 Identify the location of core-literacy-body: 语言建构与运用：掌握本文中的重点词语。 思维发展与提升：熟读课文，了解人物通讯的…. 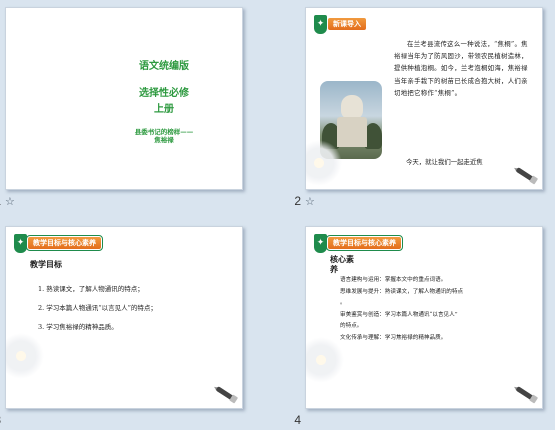
(434, 309).